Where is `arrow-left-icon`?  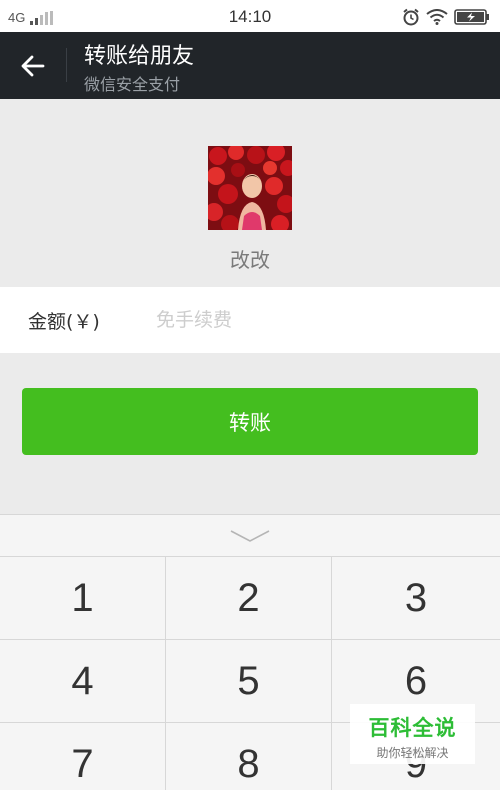 arrow-left-icon is located at coordinates (33, 66).